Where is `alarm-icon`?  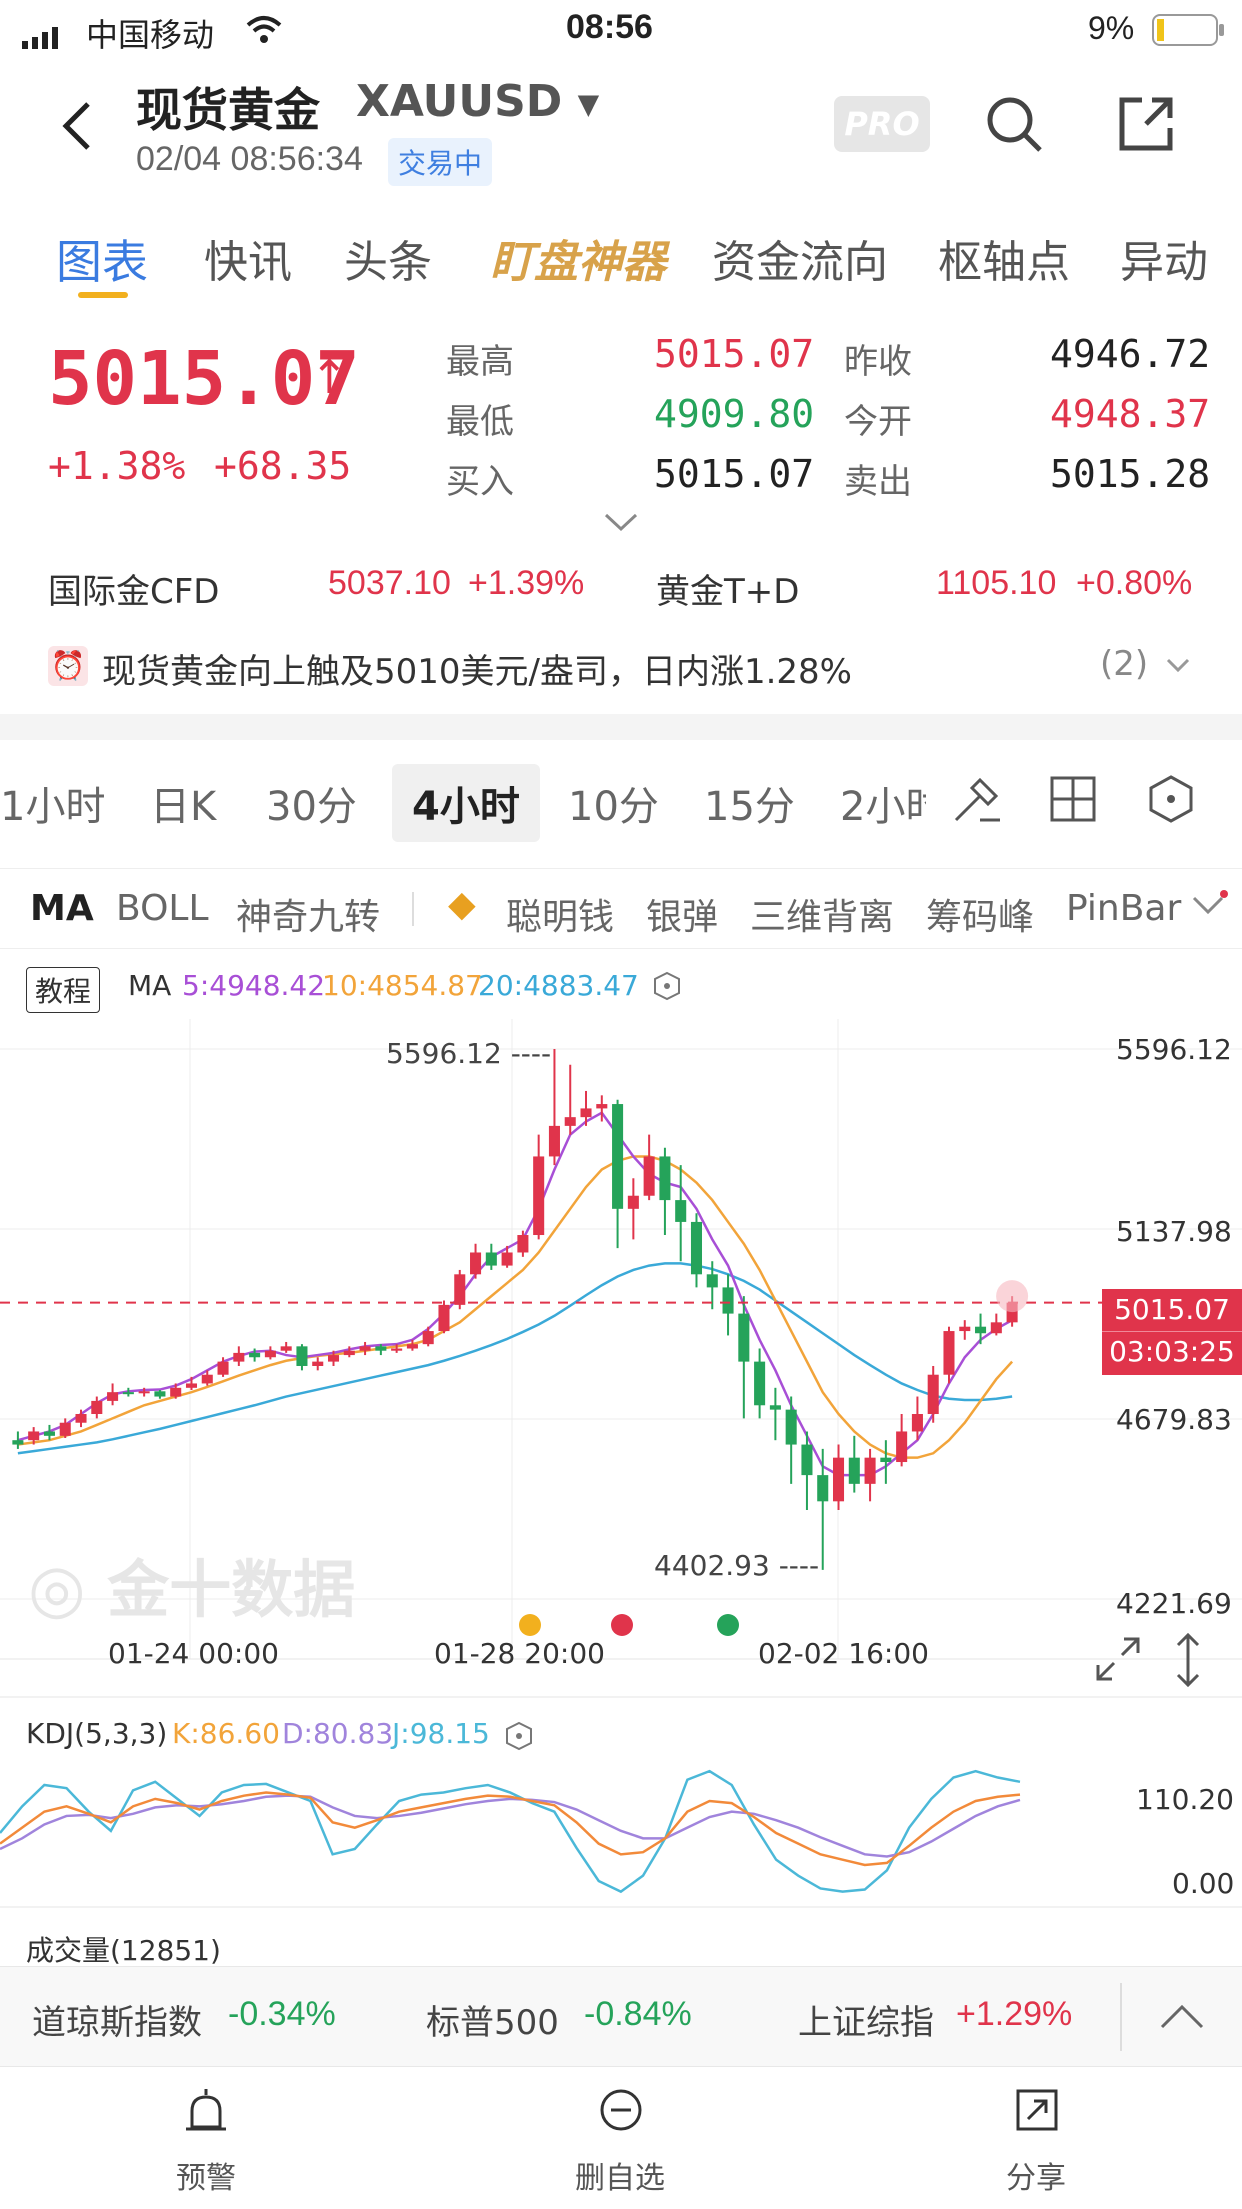
alarm-icon is located at coordinates (206, 2110).